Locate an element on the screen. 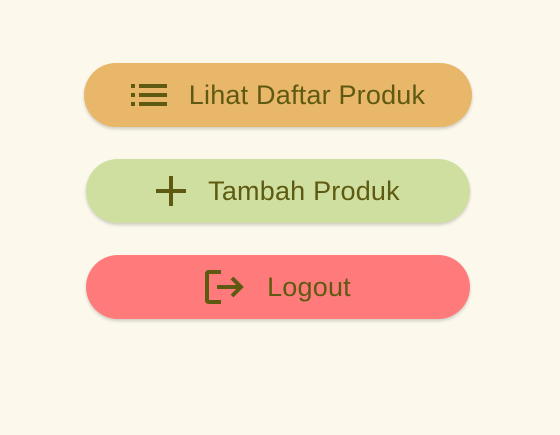  logout-button: Logout is located at coordinates (278, 287).